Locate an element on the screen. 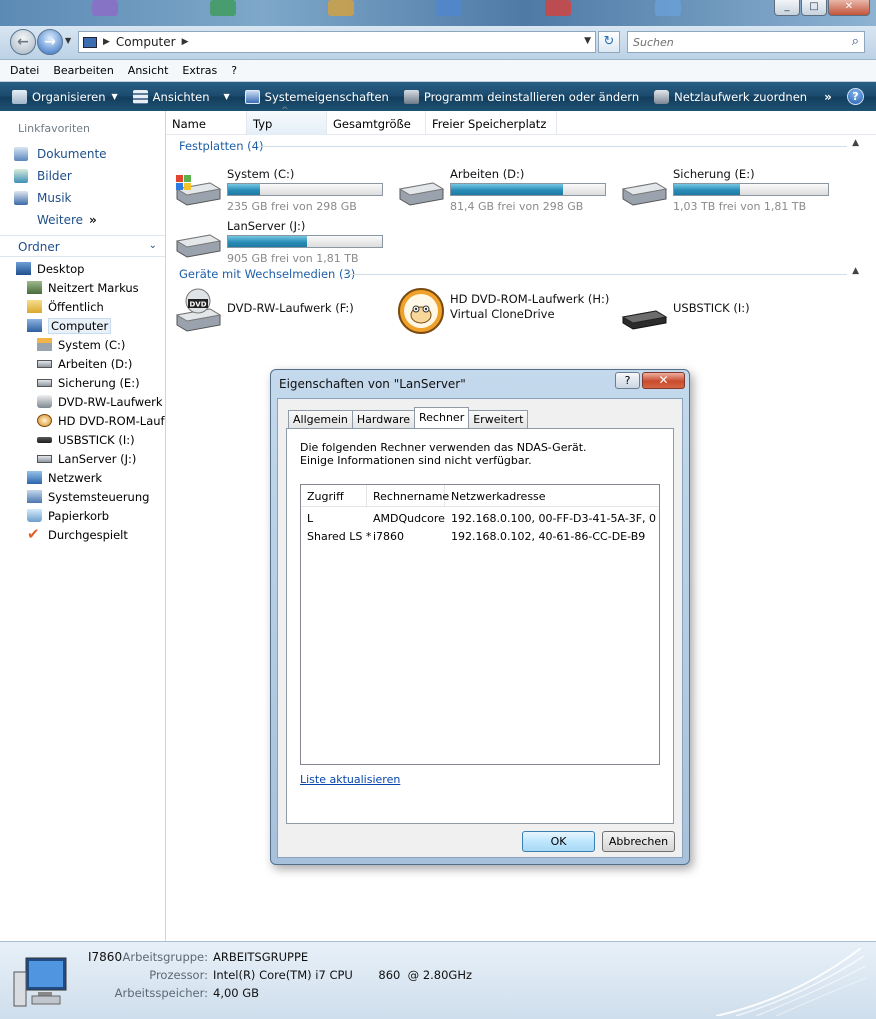 The width and height of the screenshot is (876, 1019). drive-free-space: 235 GB frei von 298 GB is located at coordinates (292, 206).